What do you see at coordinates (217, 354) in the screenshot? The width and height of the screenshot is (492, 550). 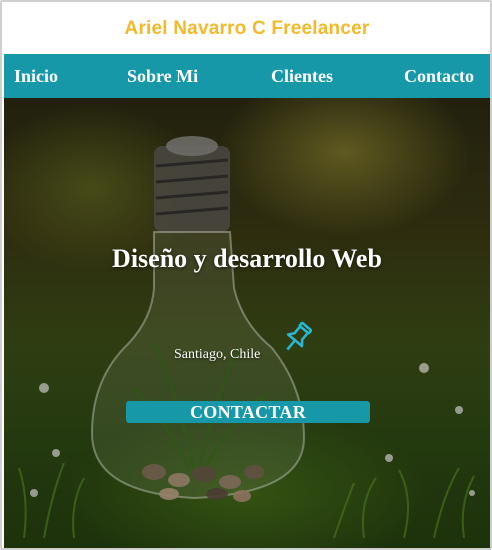 I see `location-text: Santiago, Chile` at bounding box center [217, 354].